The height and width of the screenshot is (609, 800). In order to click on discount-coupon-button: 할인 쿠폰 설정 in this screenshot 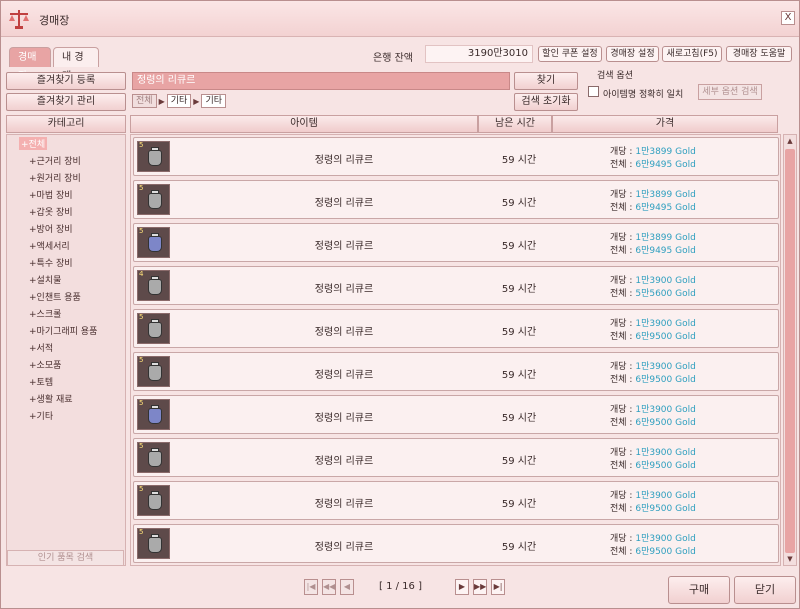, I will do `click(570, 54)`.